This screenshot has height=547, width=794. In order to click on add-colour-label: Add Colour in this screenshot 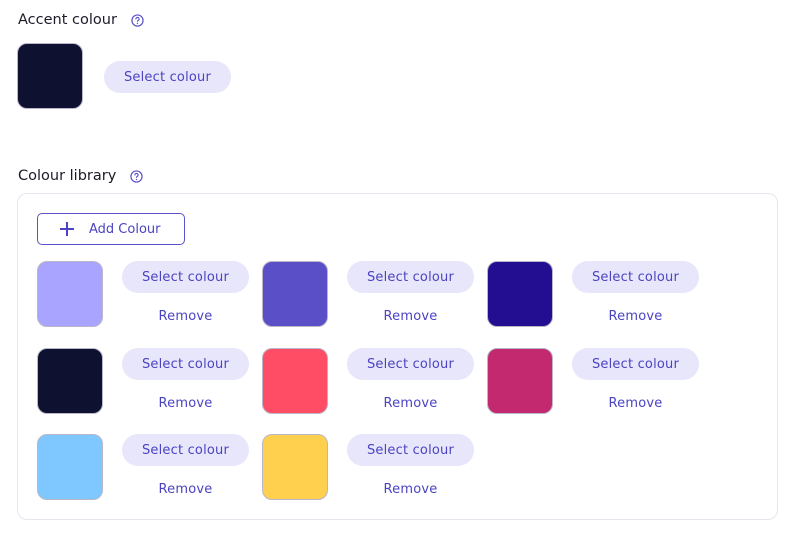, I will do `click(125, 229)`.